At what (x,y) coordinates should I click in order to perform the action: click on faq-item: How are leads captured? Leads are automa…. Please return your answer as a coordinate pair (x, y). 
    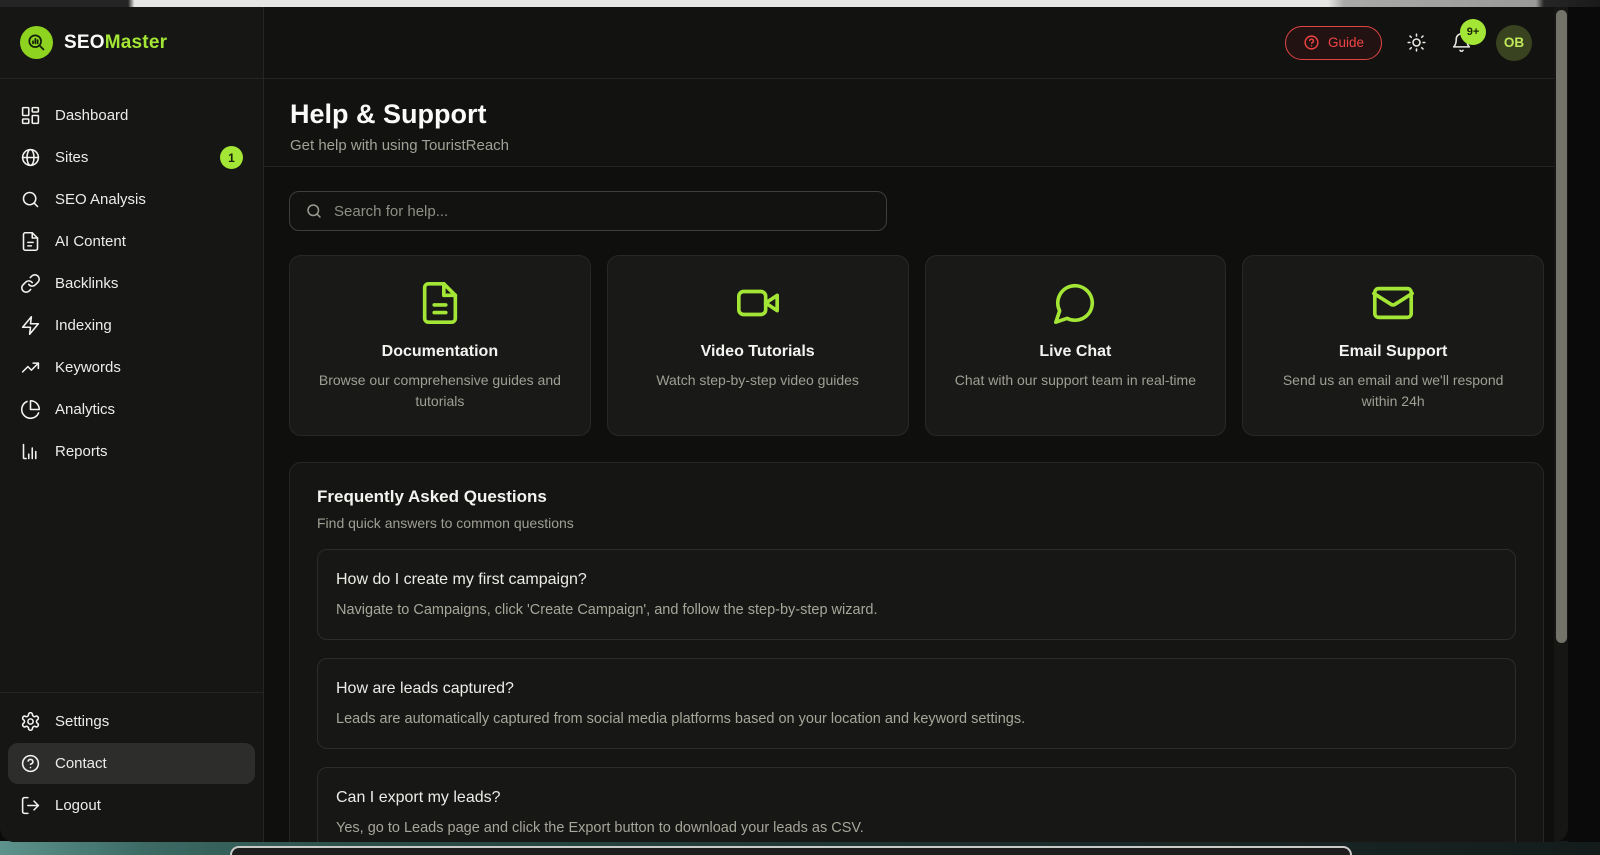
    Looking at the image, I should click on (916, 703).